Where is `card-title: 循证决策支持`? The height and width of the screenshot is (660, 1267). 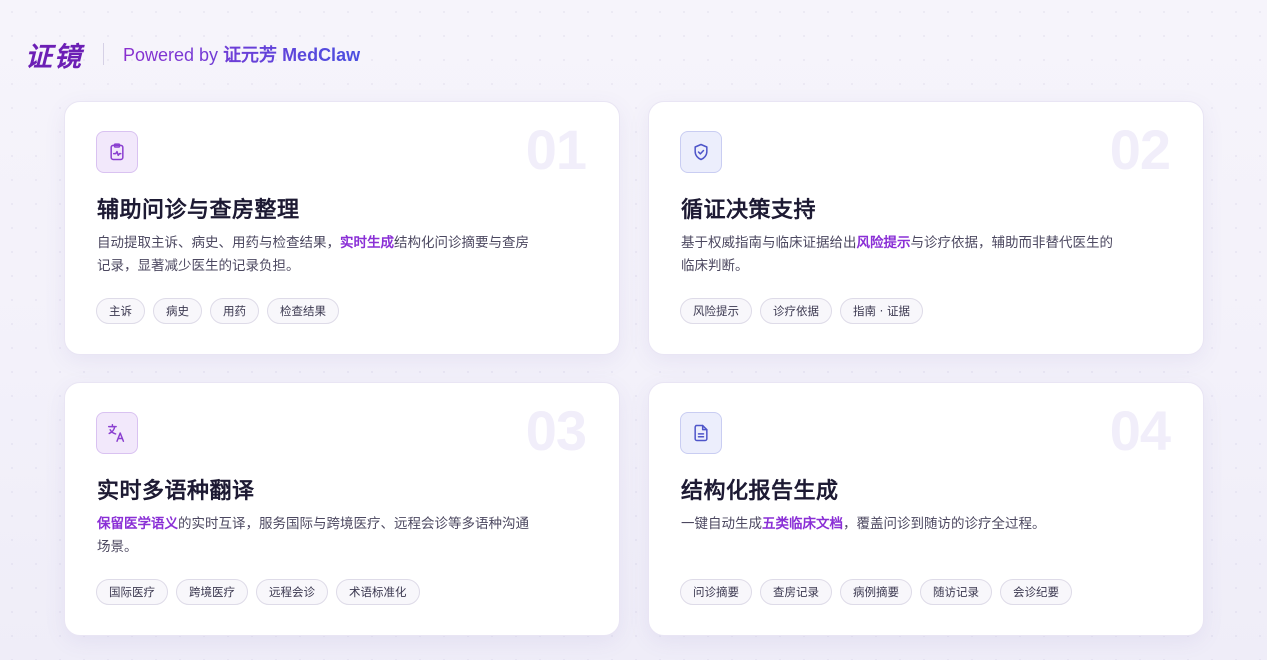
card-title: 循证决策支持 is located at coordinates (749, 210).